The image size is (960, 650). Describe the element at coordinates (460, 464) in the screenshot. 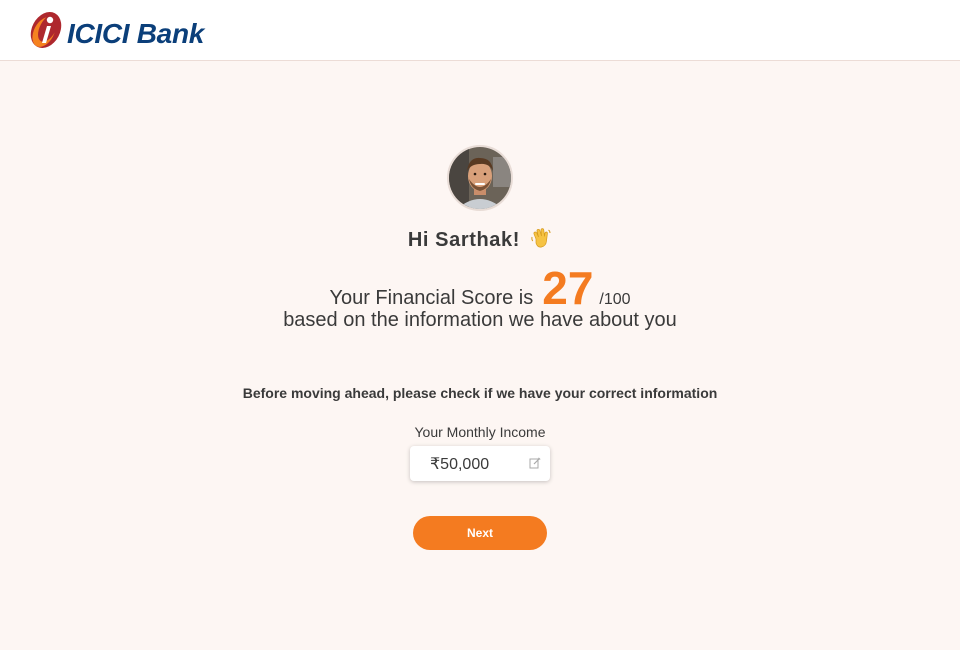

I see `income-value: ₹50,000` at that location.